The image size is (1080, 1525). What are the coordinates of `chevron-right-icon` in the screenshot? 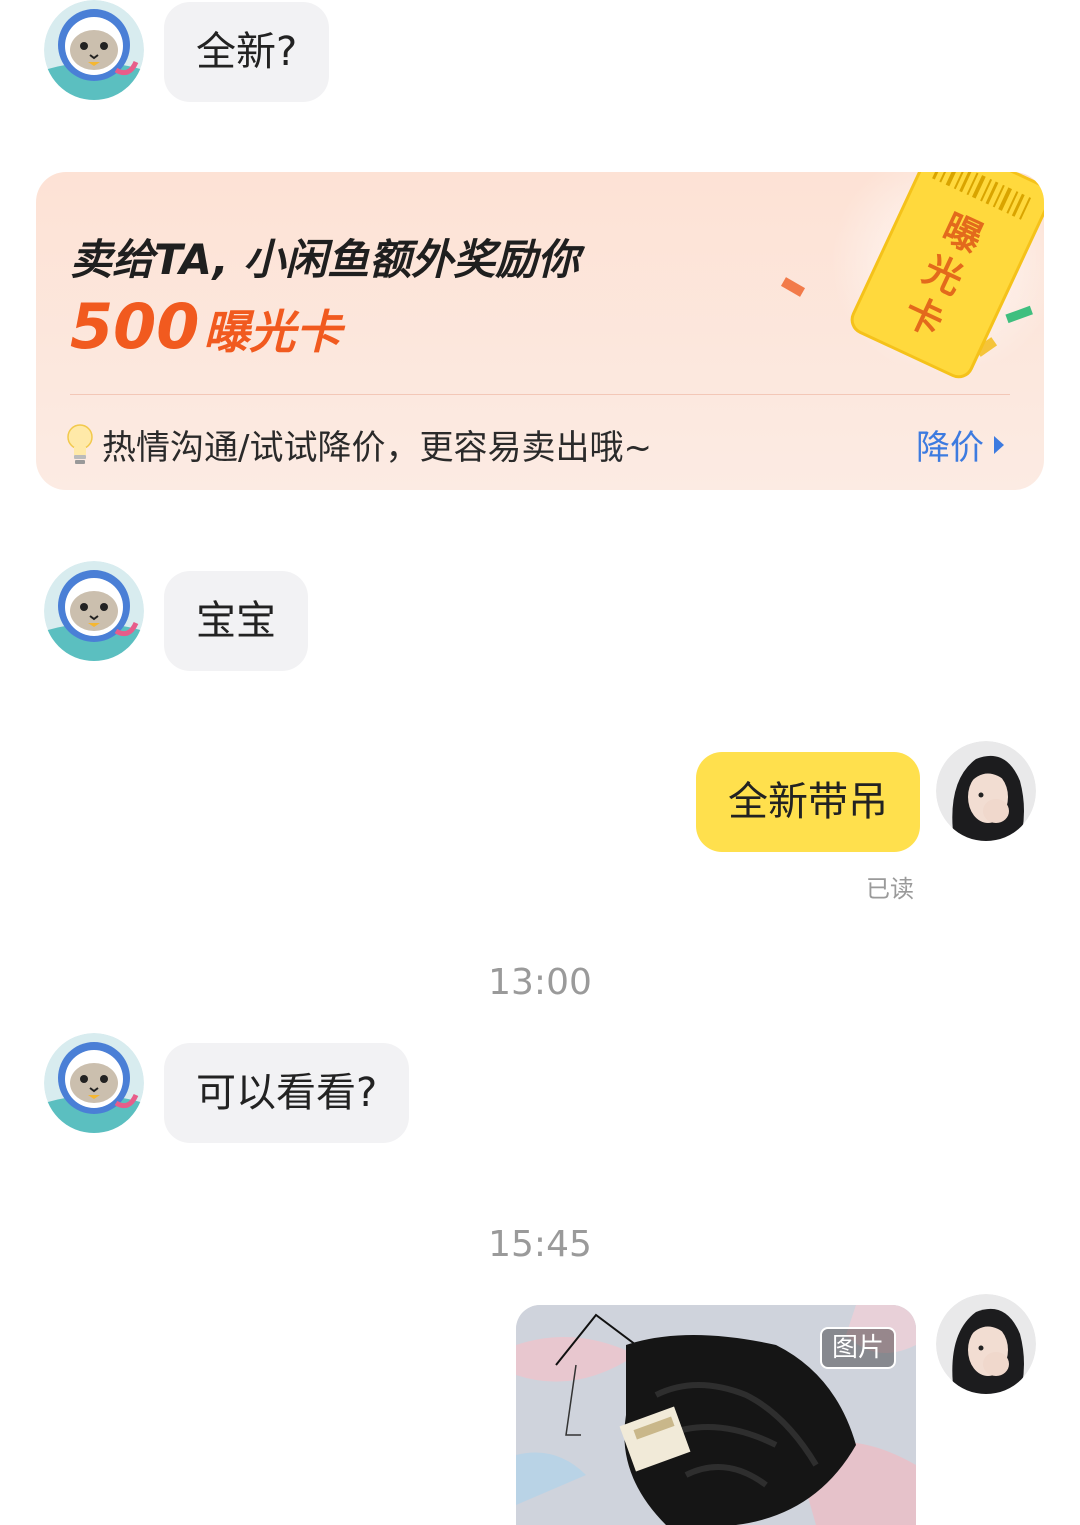 It's located at (999, 444).